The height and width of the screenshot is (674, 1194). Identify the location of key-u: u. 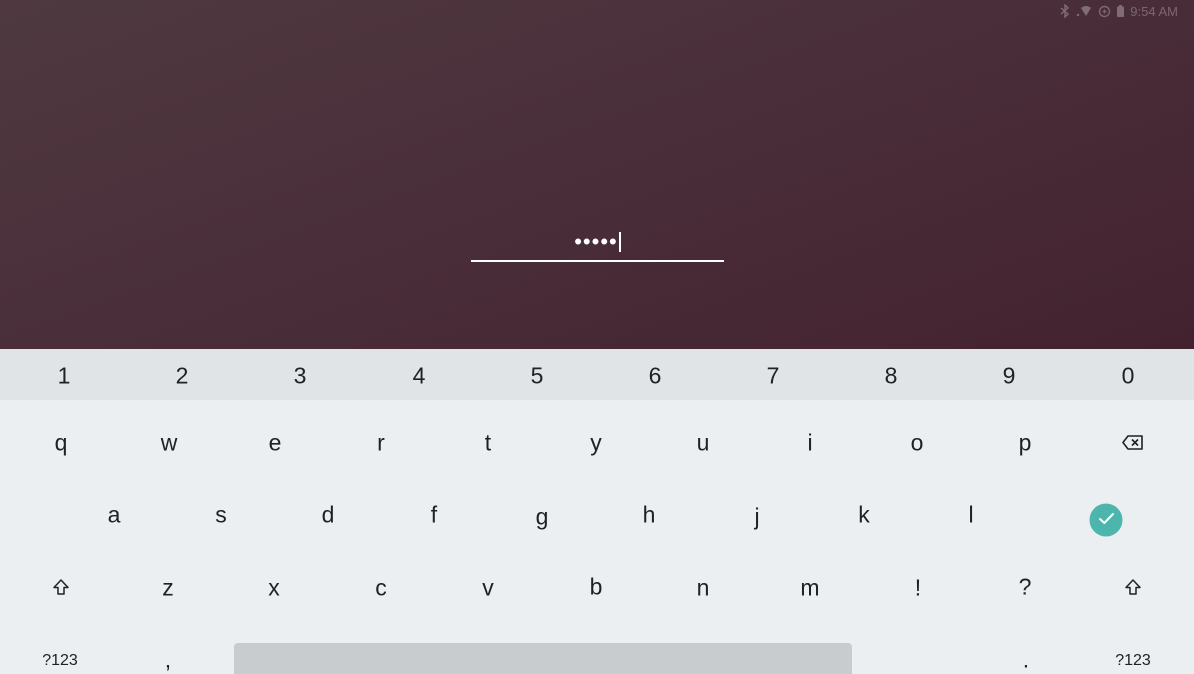
(703, 443).